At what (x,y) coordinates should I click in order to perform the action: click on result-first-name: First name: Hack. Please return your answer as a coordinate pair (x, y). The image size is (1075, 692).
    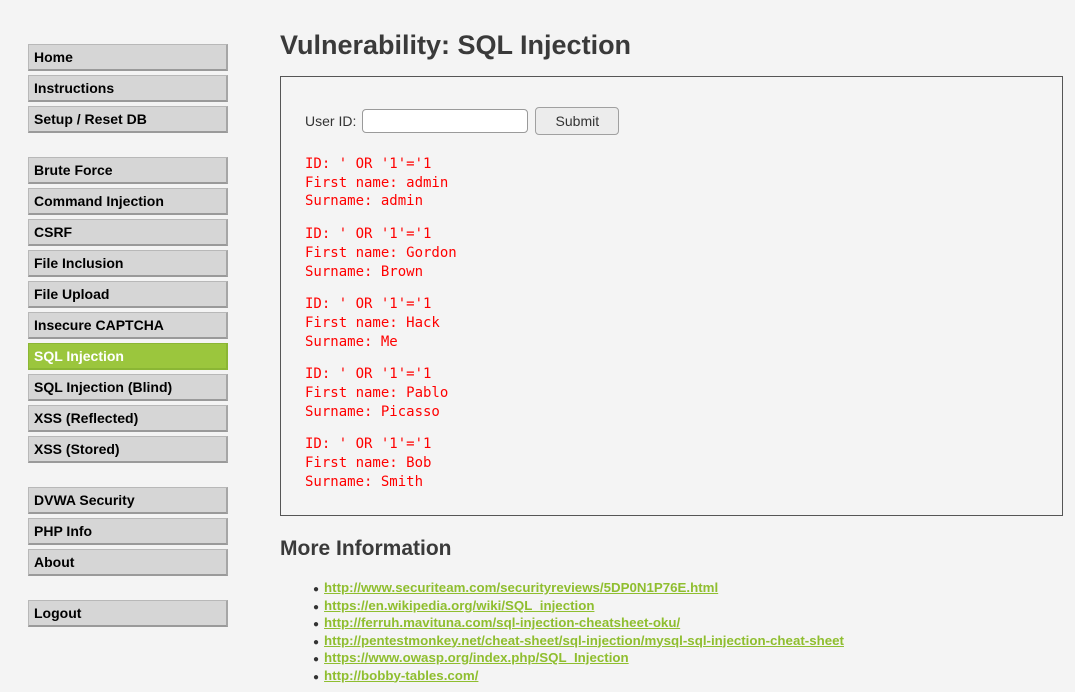
    Looking at the image, I should click on (372, 322).